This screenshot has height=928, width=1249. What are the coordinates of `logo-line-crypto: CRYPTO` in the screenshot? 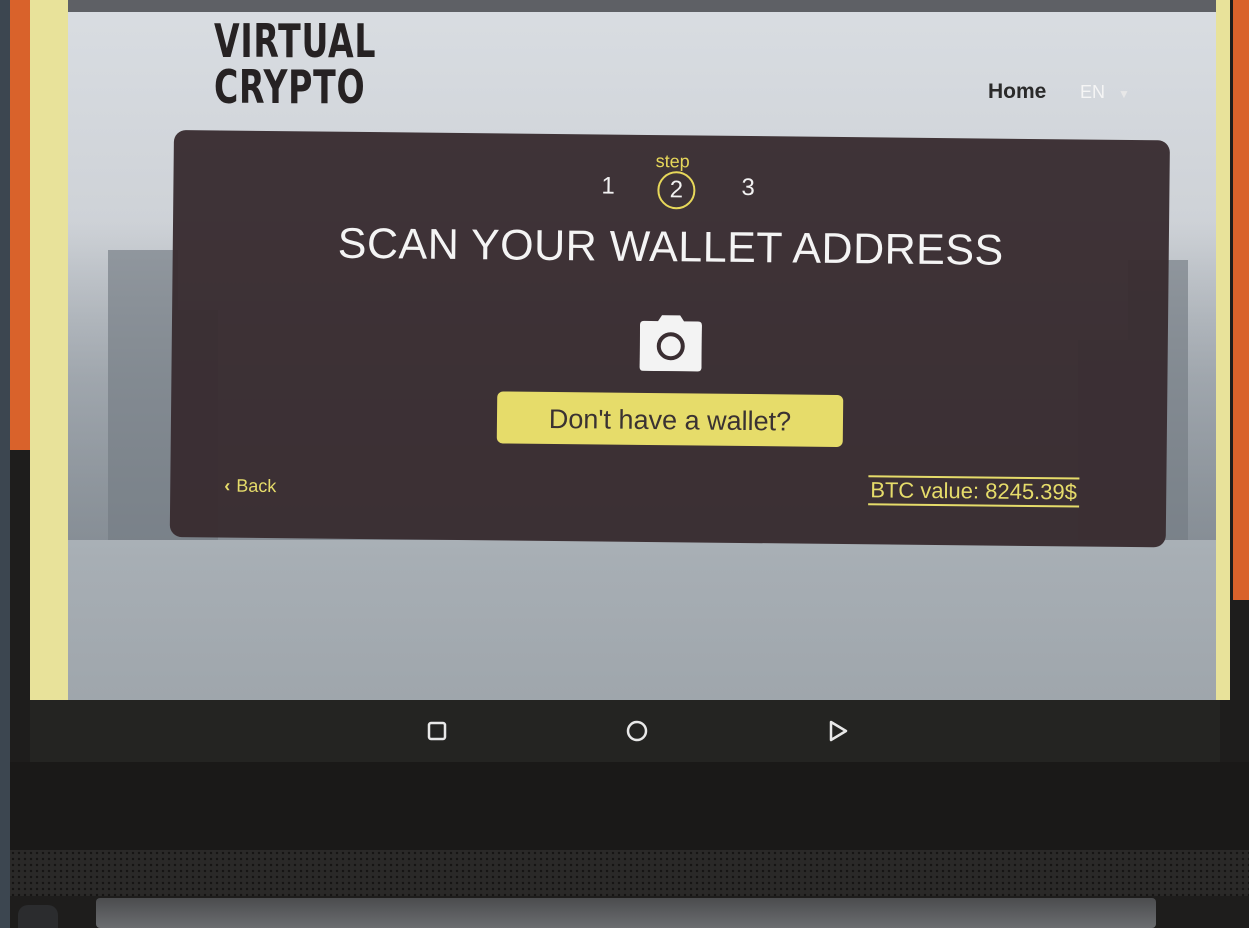 It's located at (290, 87).